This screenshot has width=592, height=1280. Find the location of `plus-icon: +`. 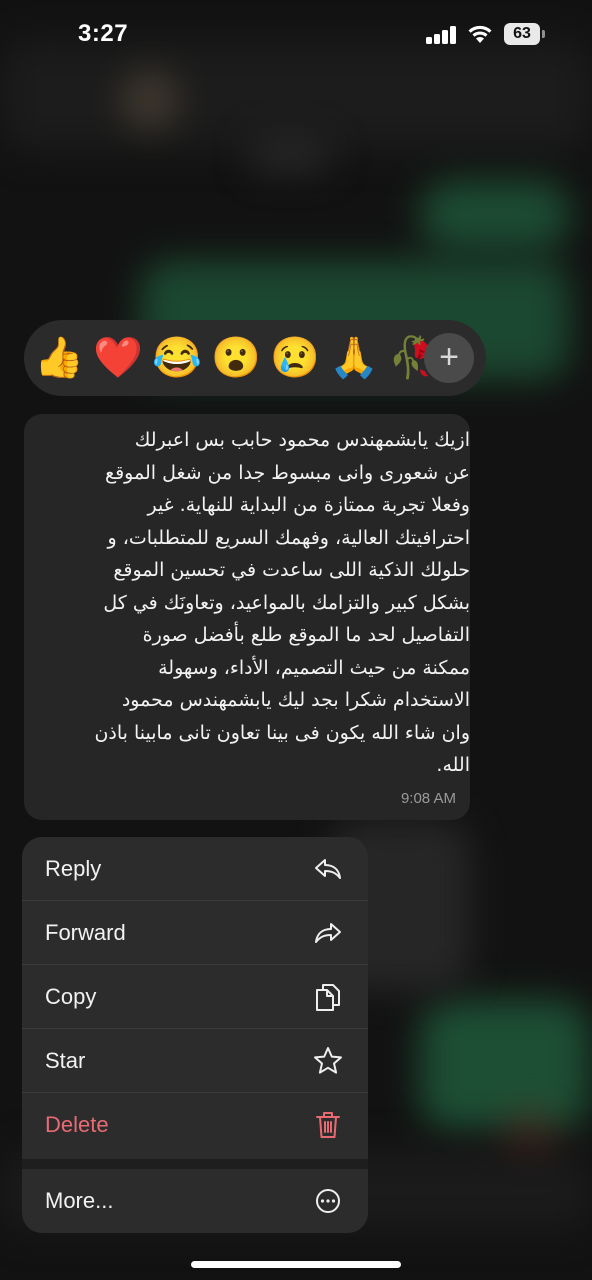

plus-icon: + is located at coordinates (449, 357).